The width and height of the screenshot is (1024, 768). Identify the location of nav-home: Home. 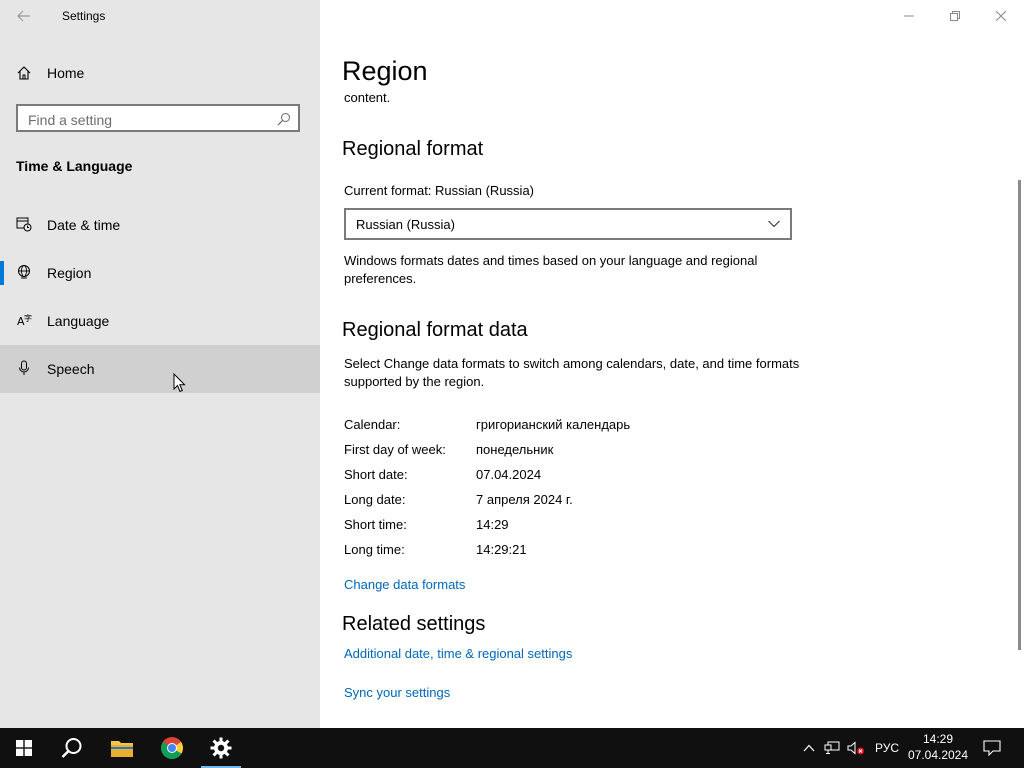
(160, 73).